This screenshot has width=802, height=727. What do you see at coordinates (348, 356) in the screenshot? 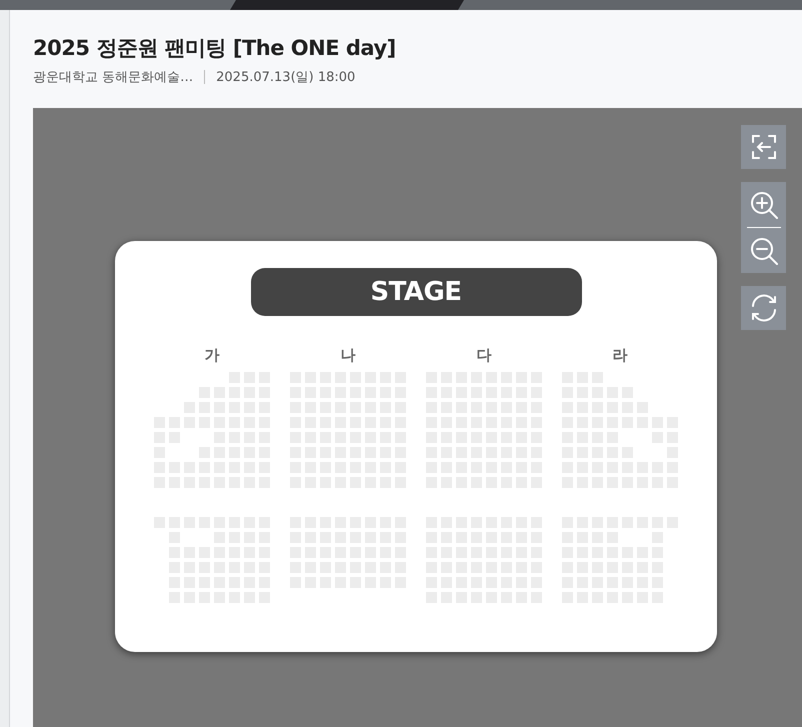
I see `section-label: 나` at bounding box center [348, 356].